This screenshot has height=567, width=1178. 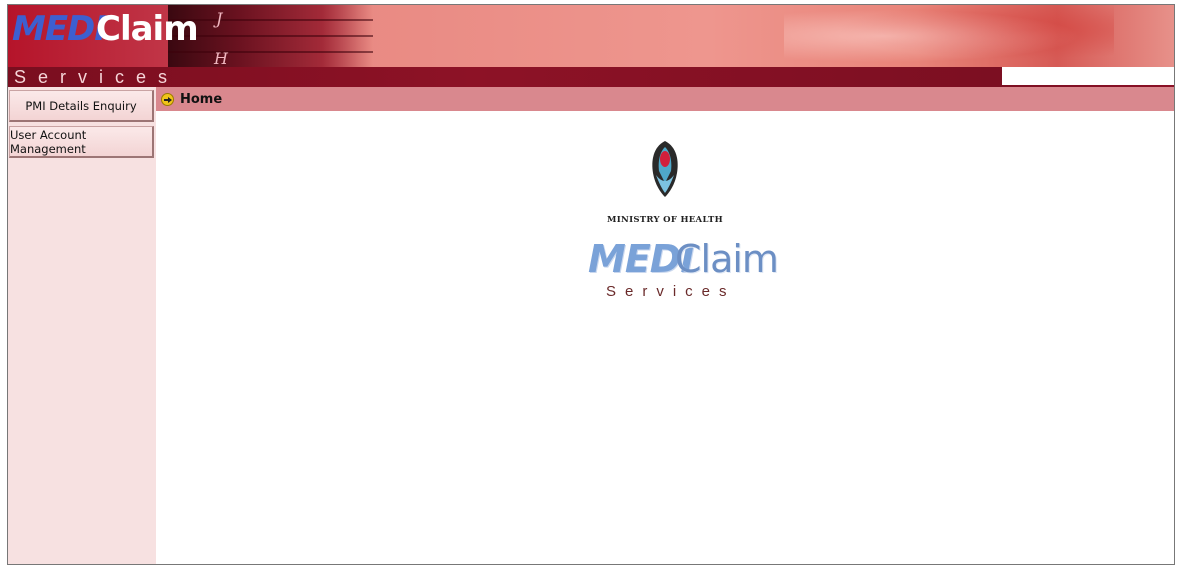 I want to click on medical-collage-image, so click(x=949, y=36).